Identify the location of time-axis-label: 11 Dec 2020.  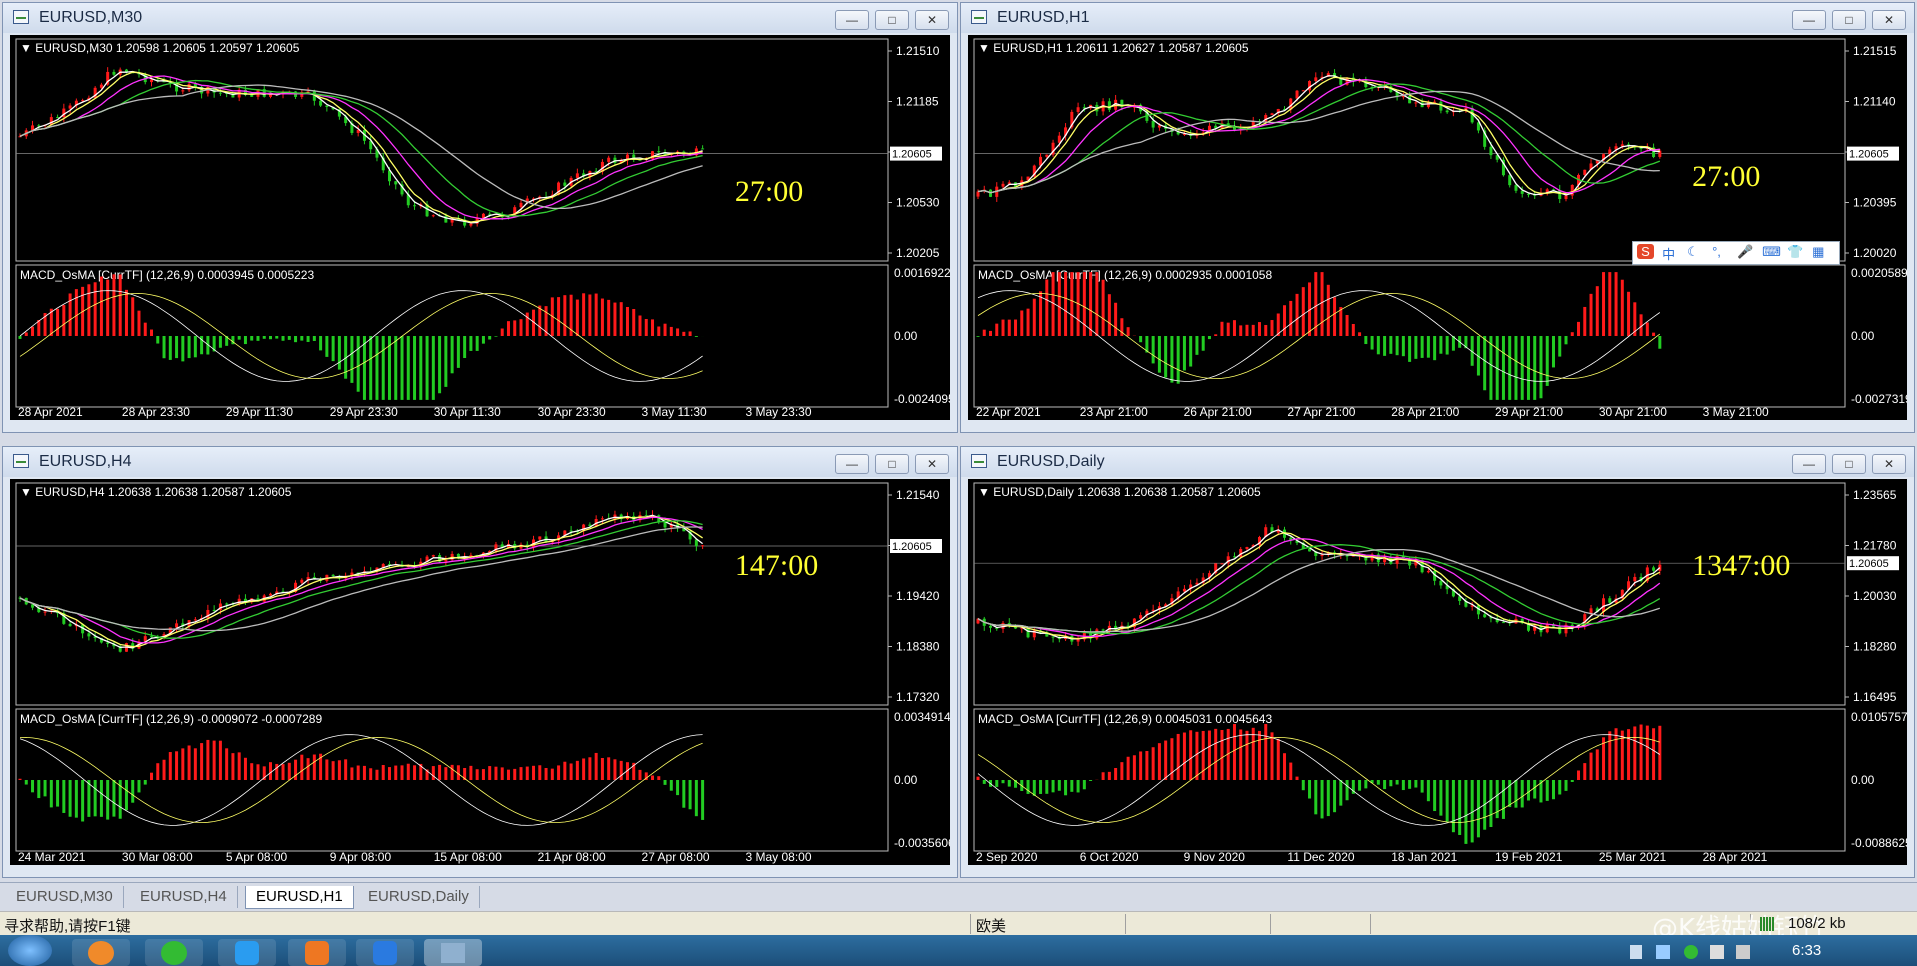
(1320, 857).